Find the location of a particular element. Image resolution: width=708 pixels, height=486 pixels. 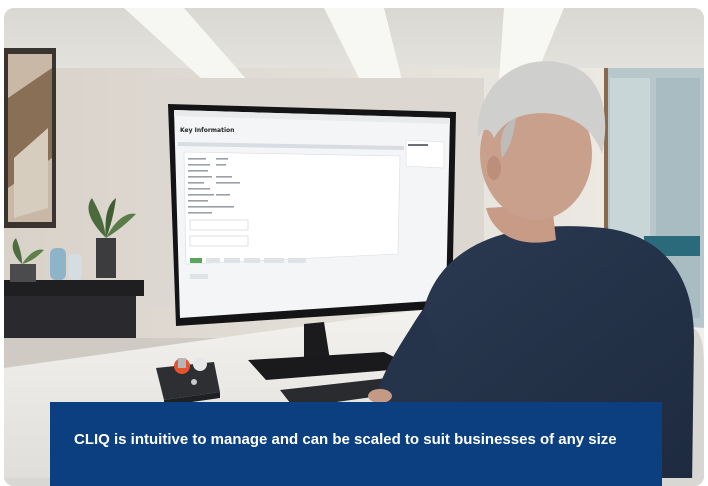

wall-painting is located at coordinates (30, 138).